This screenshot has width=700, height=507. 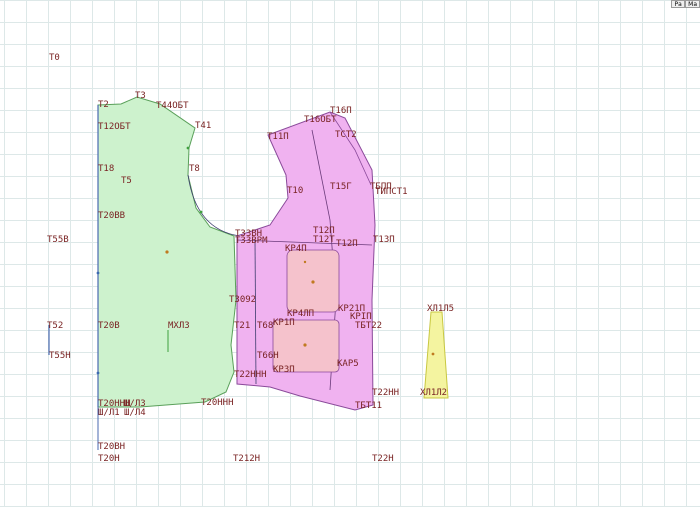 What do you see at coordinates (348, 364) in the screenshot?
I see `point-label: КАР5` at bounding box center [348, 364].